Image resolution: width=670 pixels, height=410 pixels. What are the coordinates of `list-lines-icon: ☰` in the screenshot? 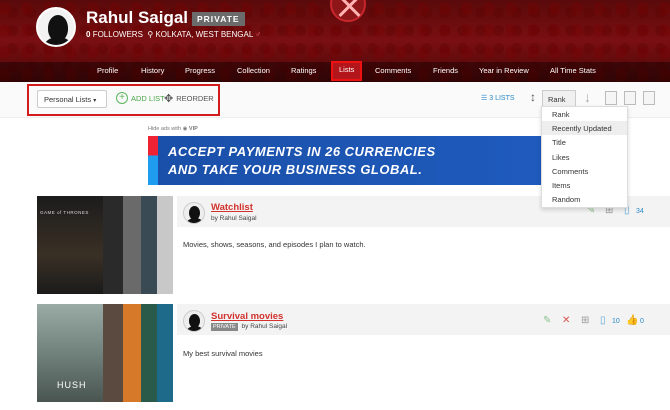 It's located at (484, 98).